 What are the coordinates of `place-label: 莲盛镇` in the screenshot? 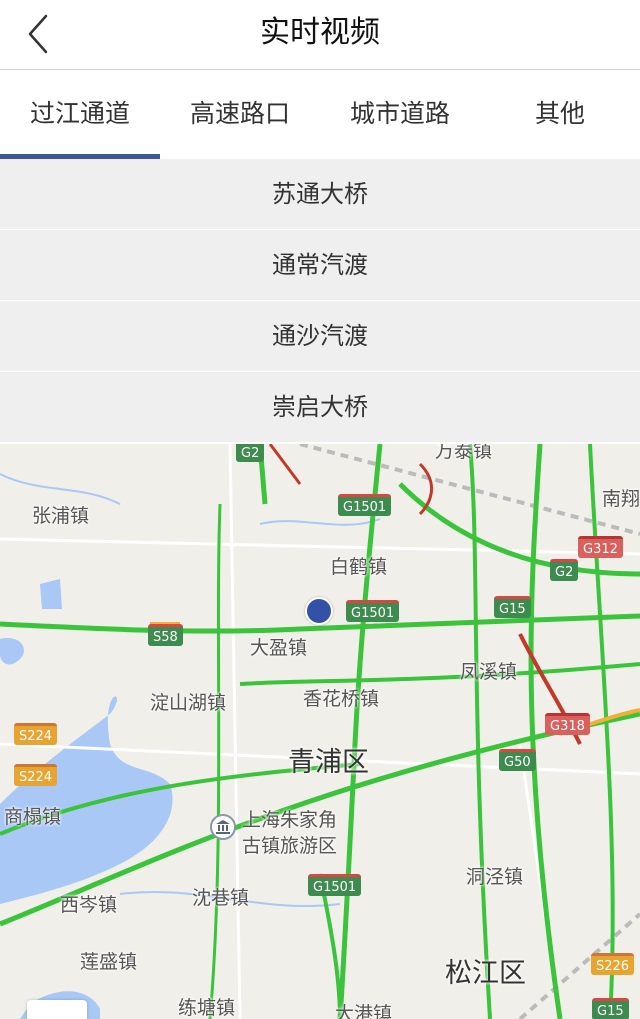 It's located at (109, 962).